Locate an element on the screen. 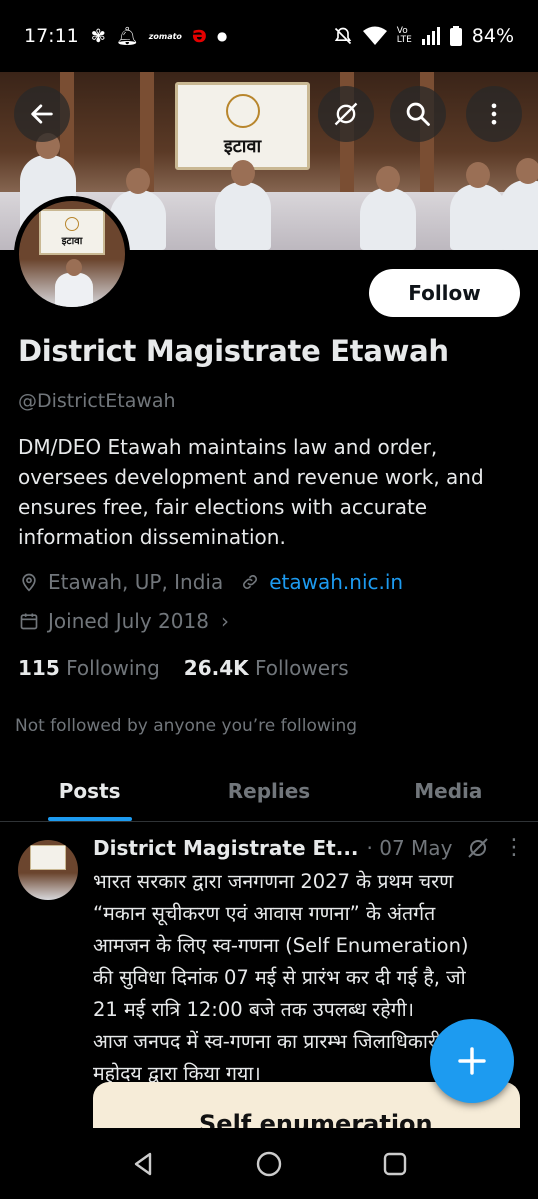 The image size is (538, 1199). battery-icon is located at coordinates (455, 36).